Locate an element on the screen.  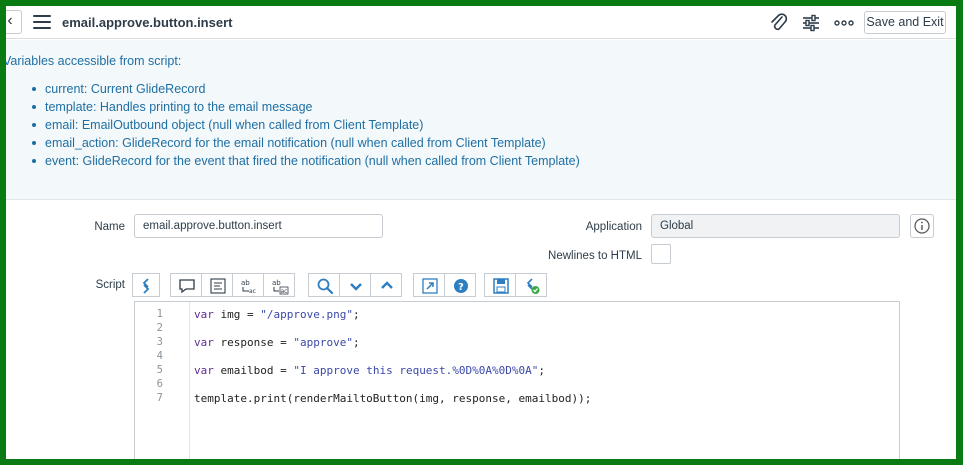
application-info-button is located at coordinates (922, 226).